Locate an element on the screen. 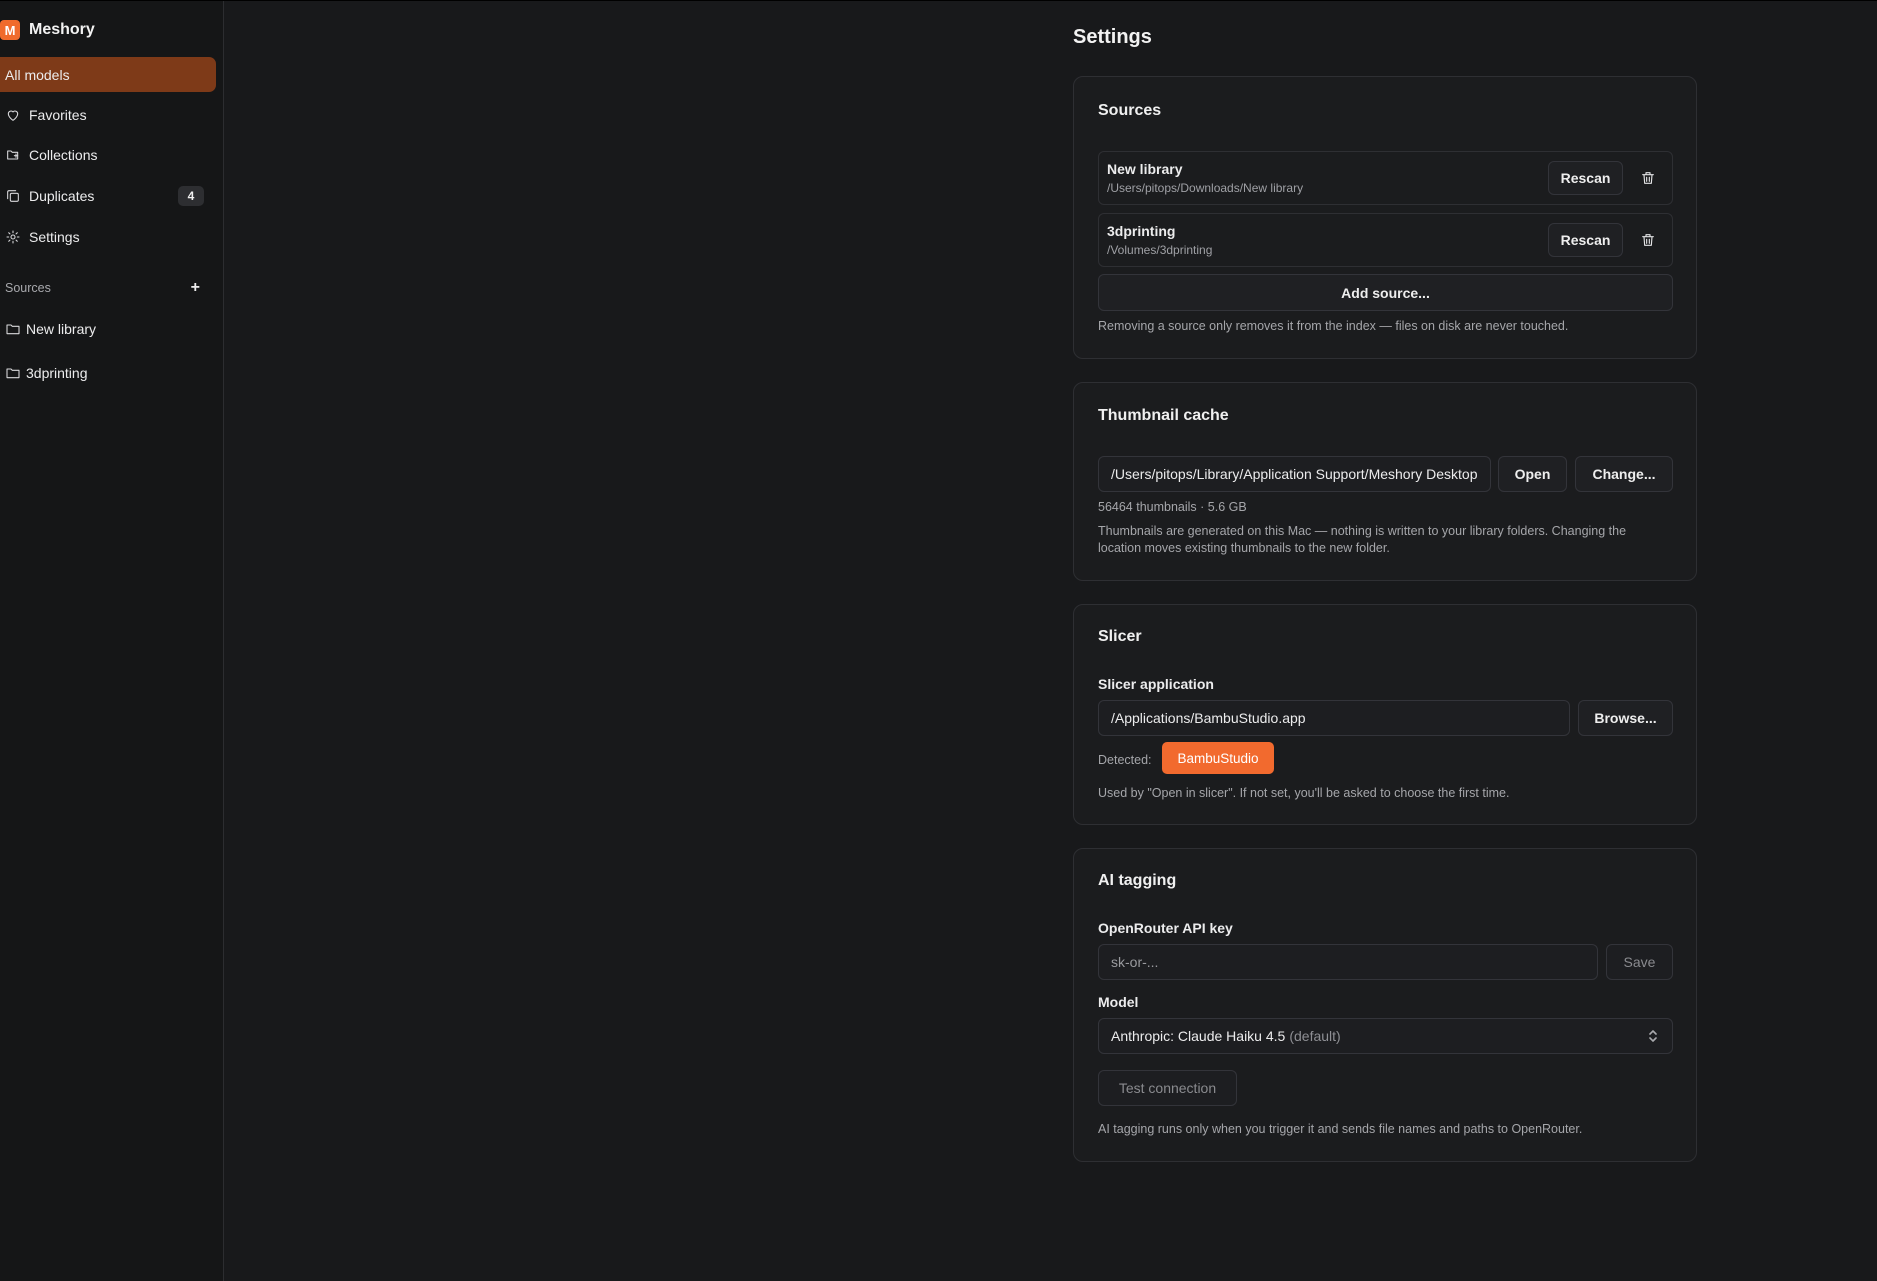 The image size is (1877, 1281). app-logo-icon: M is located at coordinates (10, 30).